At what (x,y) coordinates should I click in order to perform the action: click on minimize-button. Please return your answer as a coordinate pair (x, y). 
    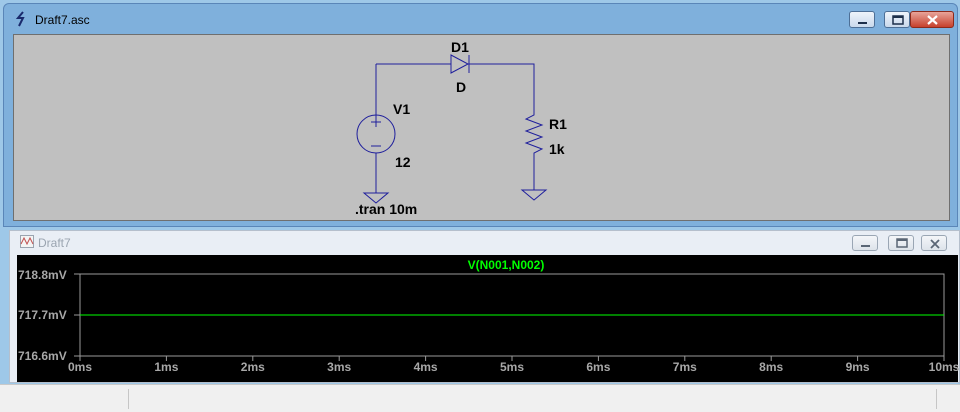
    Looking at the image, I should click on (862, 19).